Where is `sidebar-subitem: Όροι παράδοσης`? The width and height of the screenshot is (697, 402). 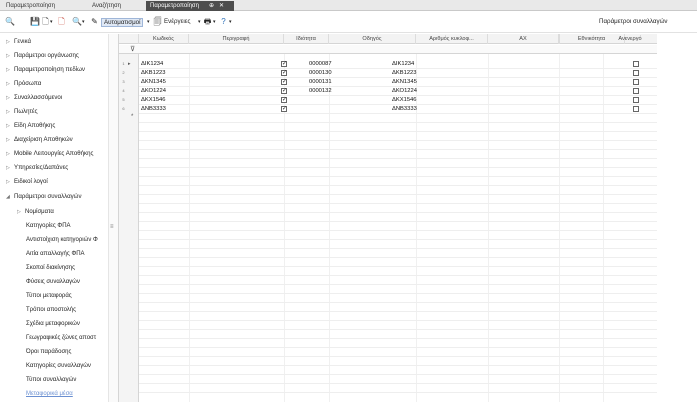
sidebar-subitem: Όροι παράδοσης is located at coordinates (66, 352).